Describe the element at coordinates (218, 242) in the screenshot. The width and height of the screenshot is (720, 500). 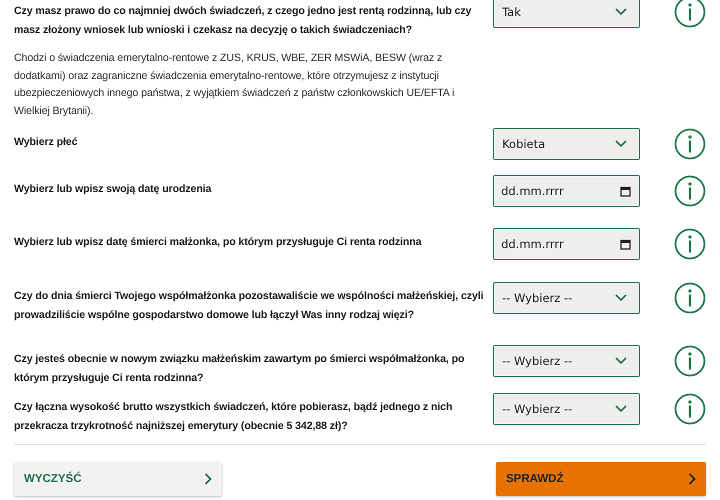
I see `question-label: Wybierz lub wpisz datę śmierci małżonka, po którym przysługuje Ci renta rodzinna` at that location.